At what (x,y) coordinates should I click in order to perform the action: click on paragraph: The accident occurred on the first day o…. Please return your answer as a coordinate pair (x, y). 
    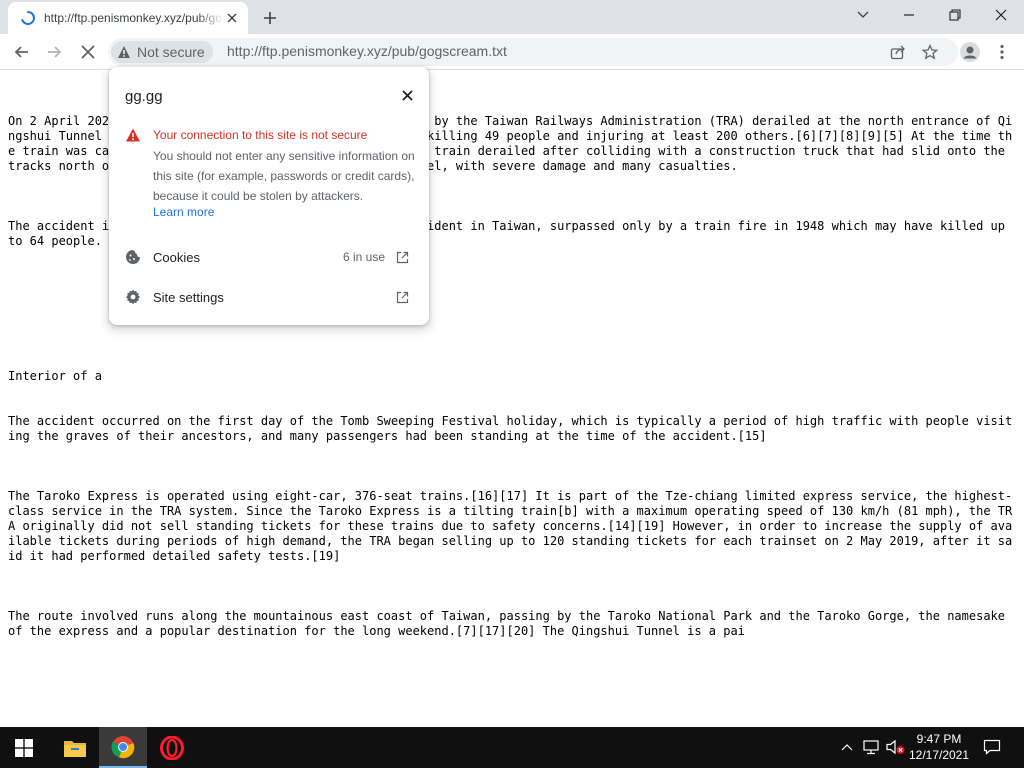
    Looking at the image, I should click on (510, 428).